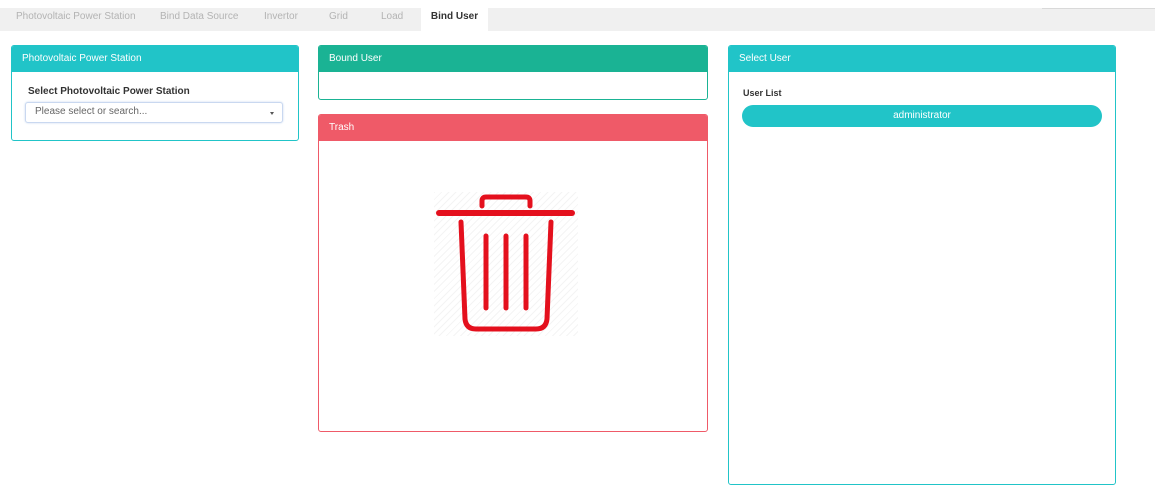 The height and width of the screenshot is (485, 1155). Describe the element at coordinates (513, 59) in the screenshot. I see `bound-user-panel-title: Bound User` at that location.